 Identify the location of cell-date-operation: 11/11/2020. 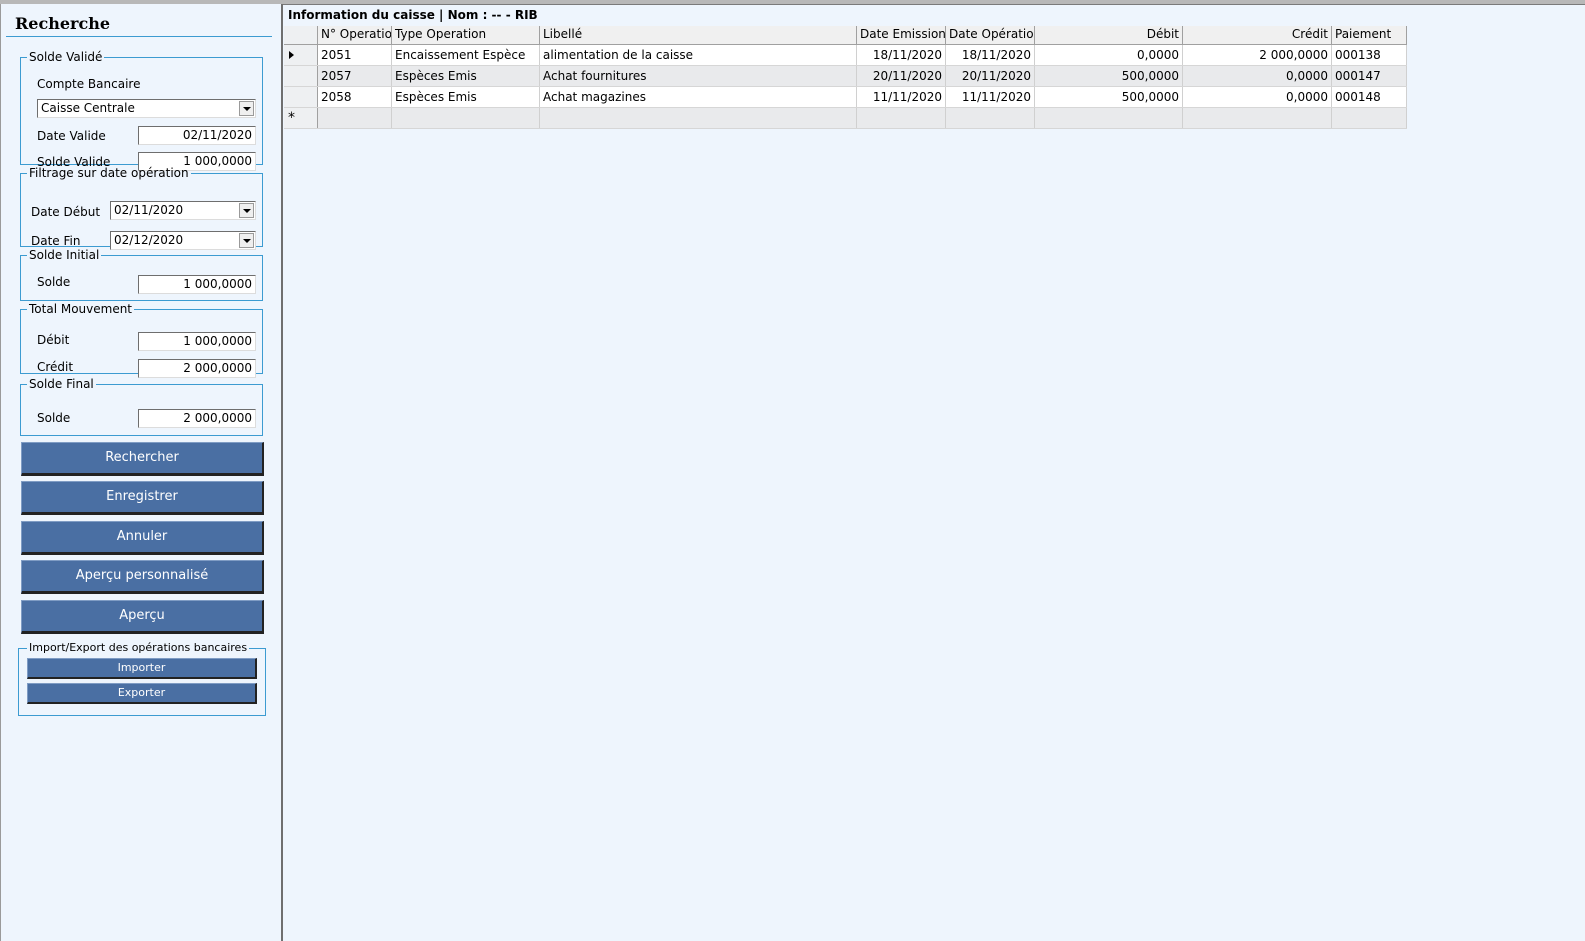
(990, 97).